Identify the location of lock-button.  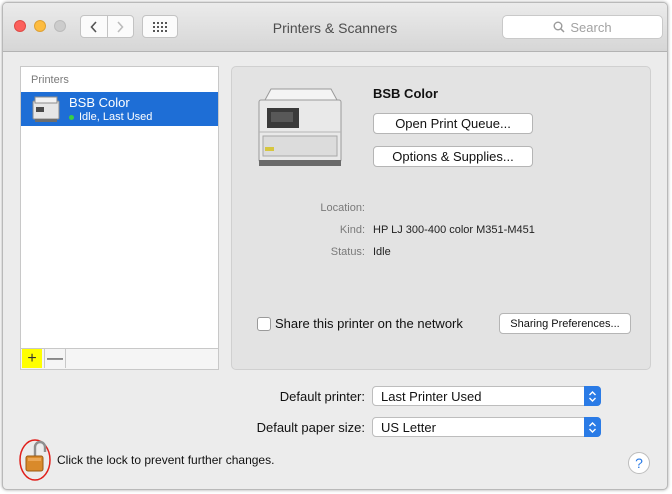
(37, 459).